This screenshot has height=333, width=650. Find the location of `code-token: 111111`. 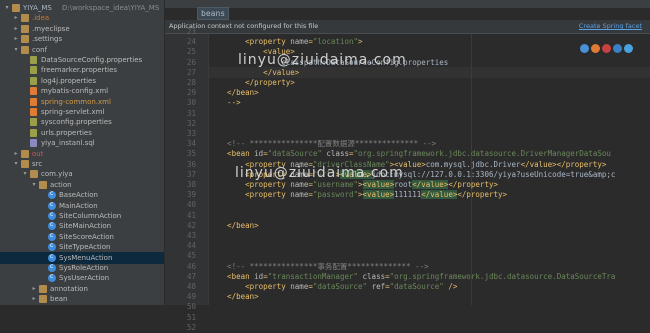

code-token: 111111 is located at coordinates (408, 195).